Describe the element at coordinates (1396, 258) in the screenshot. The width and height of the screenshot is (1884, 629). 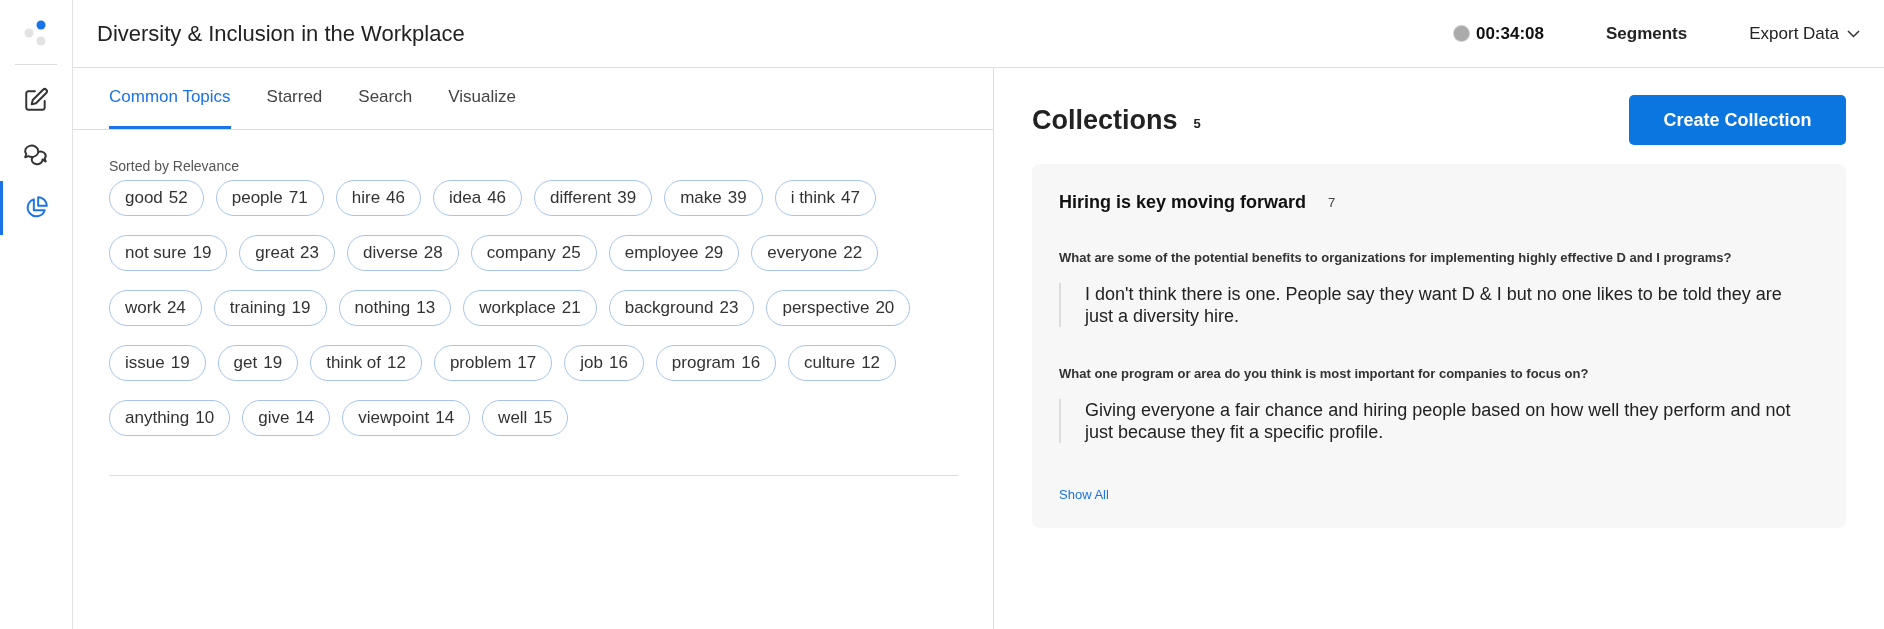
I see `question-text: What are some of the potential benefits to organizations for implementing highly effective D and I programs?` at that location.